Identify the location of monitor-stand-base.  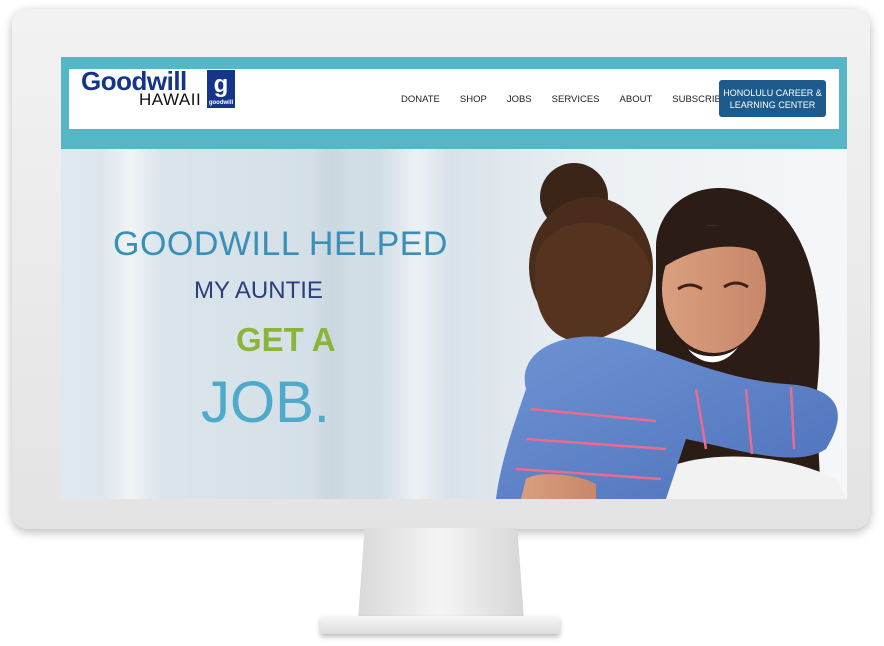
(440, 625).